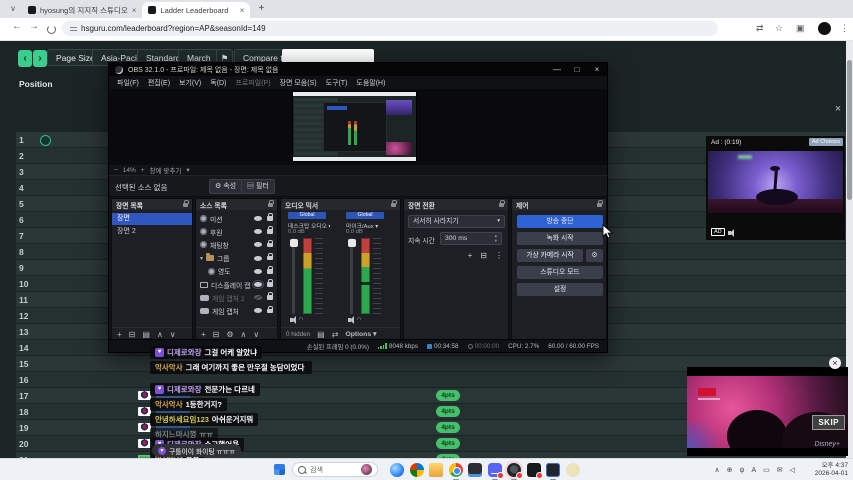 Image resolution: width=853 pixels, height=480 pixels. Describe the element at coordinates (594, 255) in the screenshot. I see `virtual-camera-config-button: ⚙` at that location.